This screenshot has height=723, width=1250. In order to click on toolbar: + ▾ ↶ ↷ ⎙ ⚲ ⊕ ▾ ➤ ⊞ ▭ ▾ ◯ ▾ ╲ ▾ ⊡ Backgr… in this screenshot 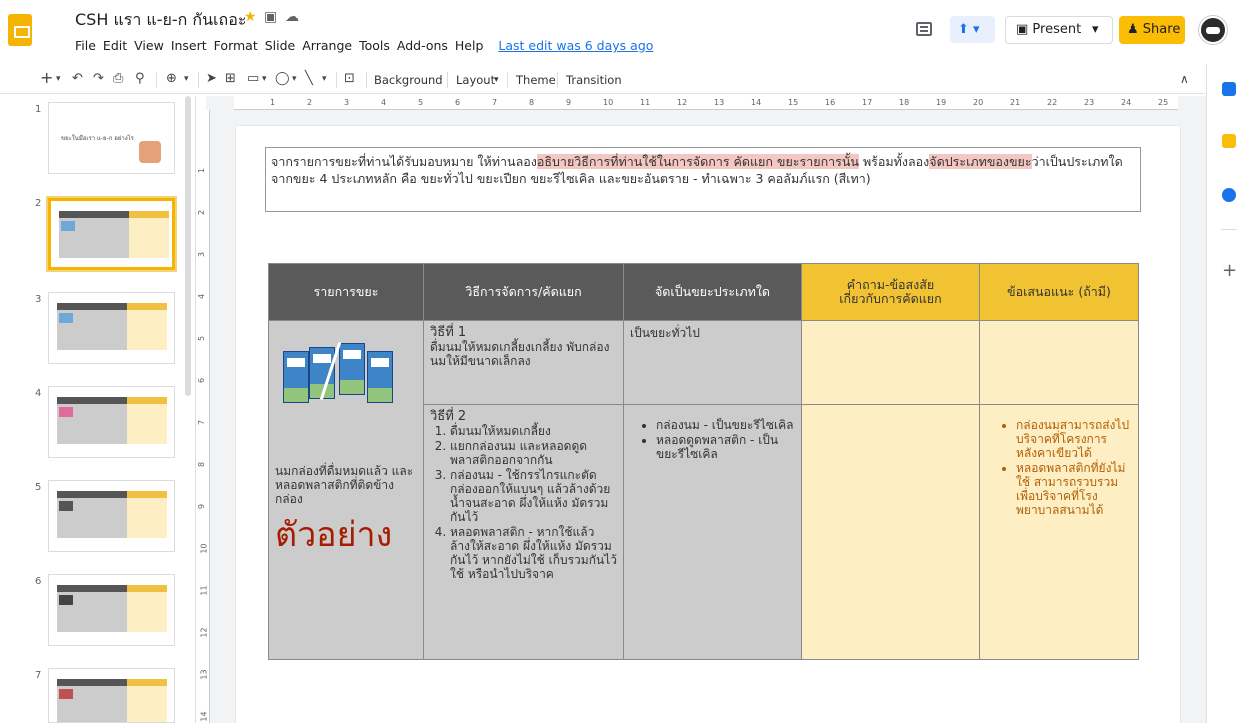, I will do `click(602, 80)`.